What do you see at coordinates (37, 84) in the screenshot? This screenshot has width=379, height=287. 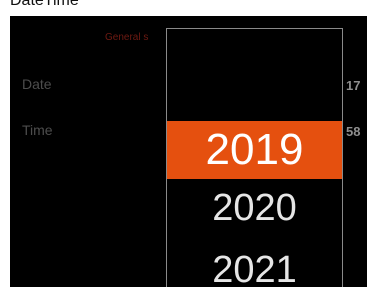 I see `date-label: Date` at bounding box center [37, 84].